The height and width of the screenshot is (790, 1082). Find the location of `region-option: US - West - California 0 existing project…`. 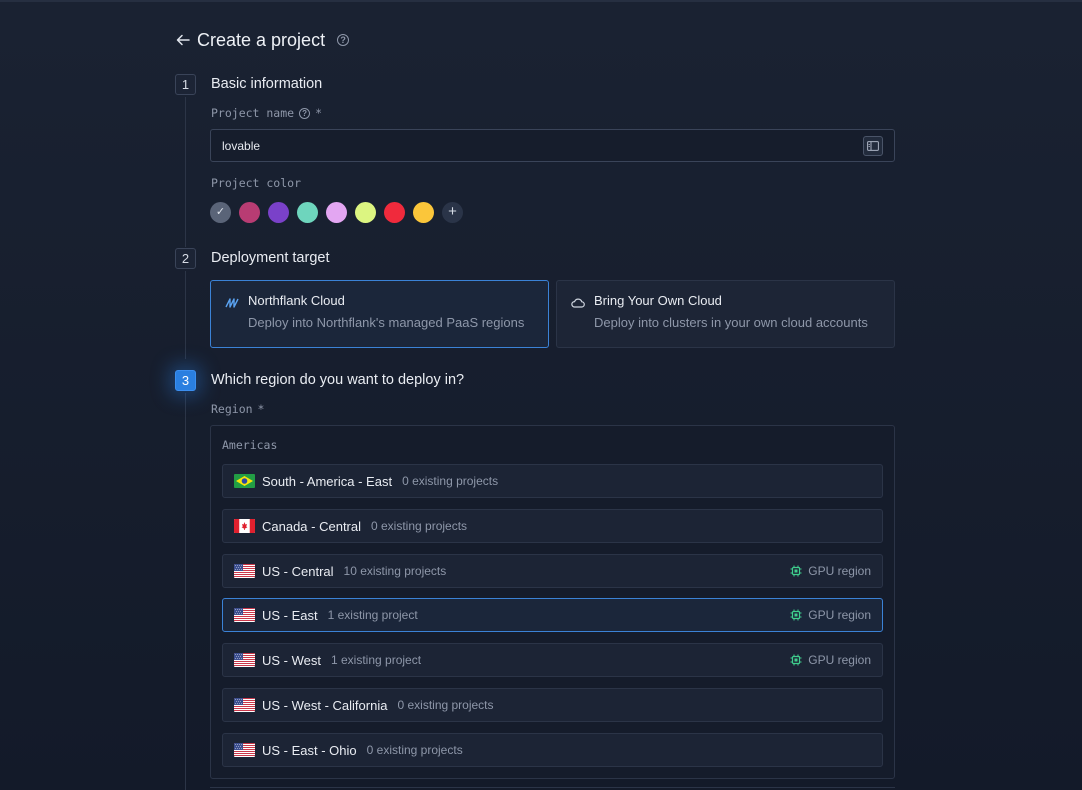

region-option: US - West - California 0 existing project… is located at coordinates (552, 705).